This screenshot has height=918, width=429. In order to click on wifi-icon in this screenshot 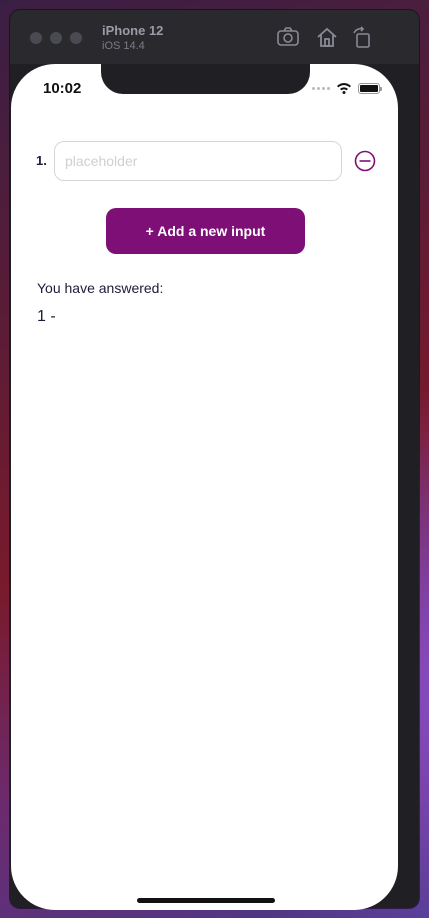, I will do `click(344, 88)`.